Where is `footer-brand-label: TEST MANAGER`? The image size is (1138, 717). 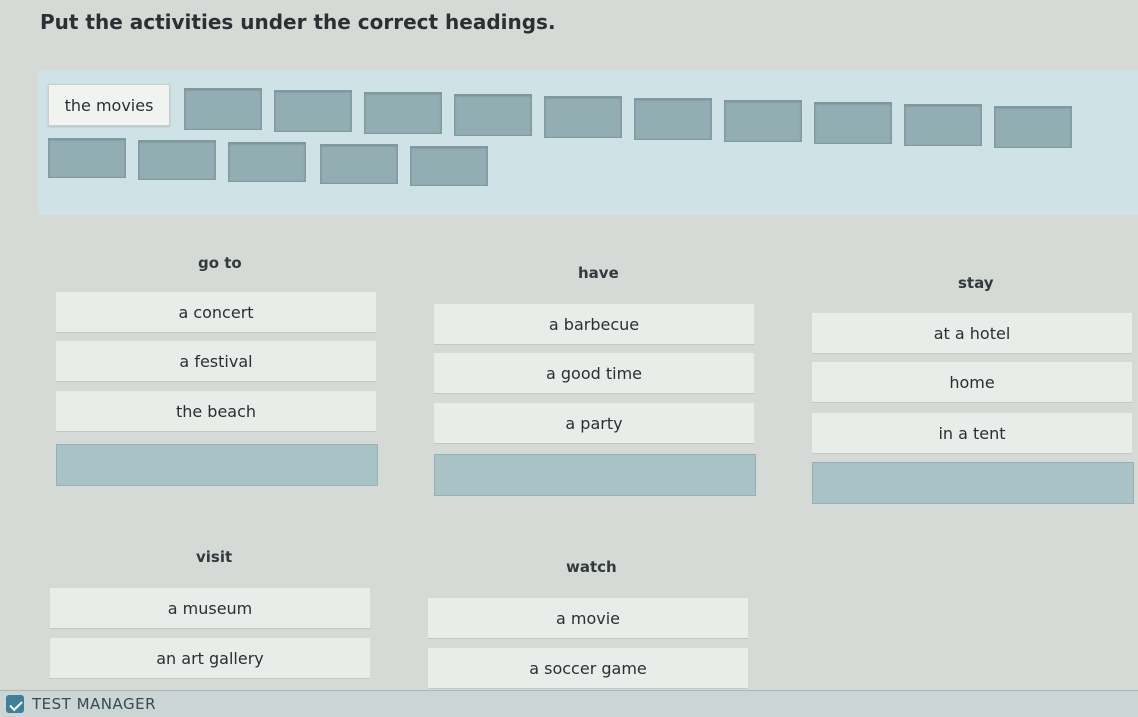
footer-brand-label: TEST MANAGER is located at coordinates (94, 704).